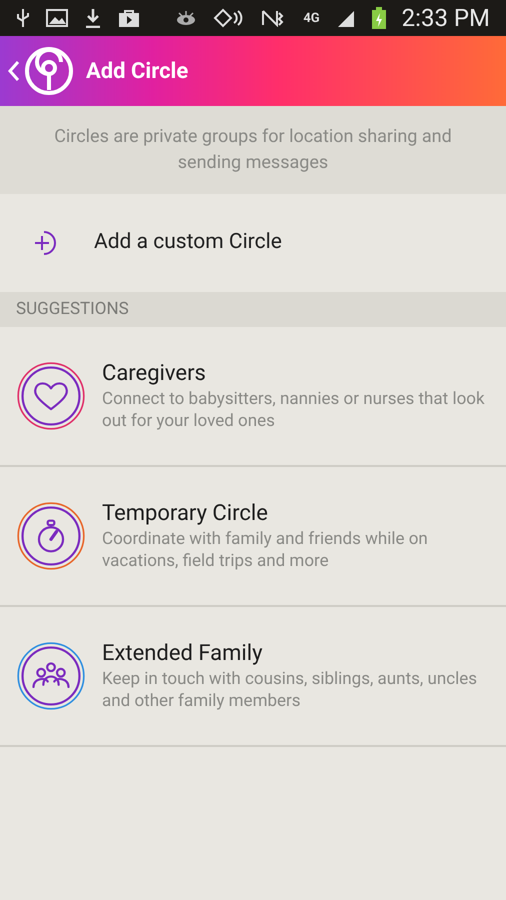  What do you see at coordinates (185, 514) in the screenshot?
I see `suggestion-title: Temporary Circle` at bounding box center [185, 514].